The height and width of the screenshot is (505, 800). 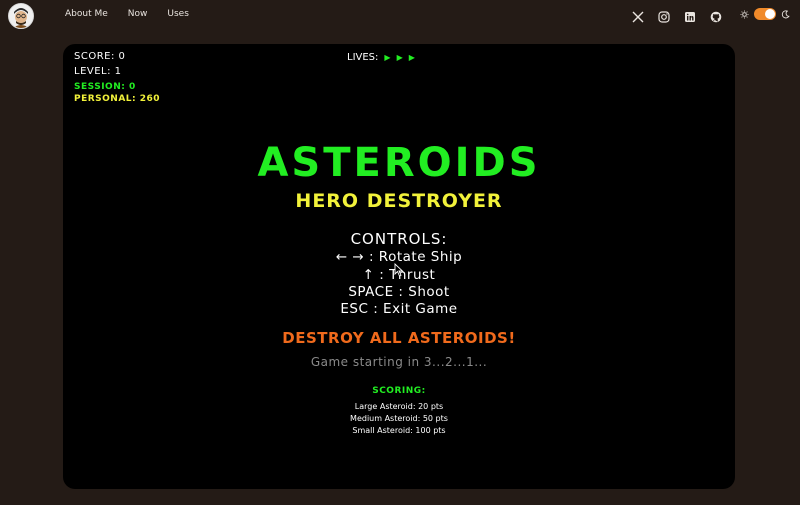 What do you see at coordinates (399, 239) in the screenshot?
I see `controls-heading: CONTROLS:` at bounding box center [399, 239].